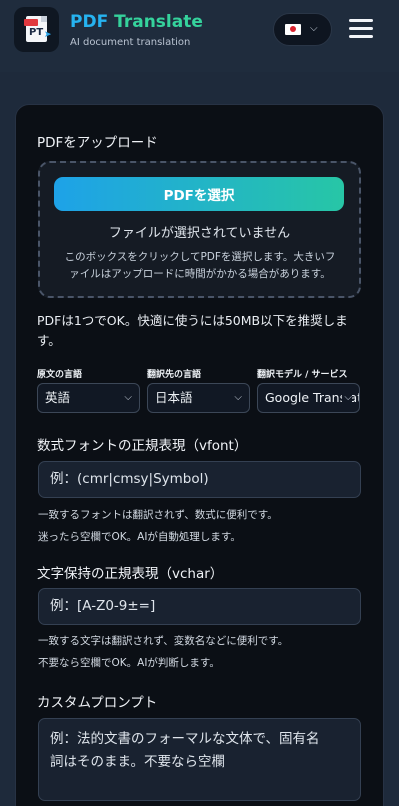 The image size is (399, 806). What do you see at coordinates (130, 574) in the screenshot?
I see `vchar-label: 文字保持の正規表現（vchar）` at bounding box center [130, 574].